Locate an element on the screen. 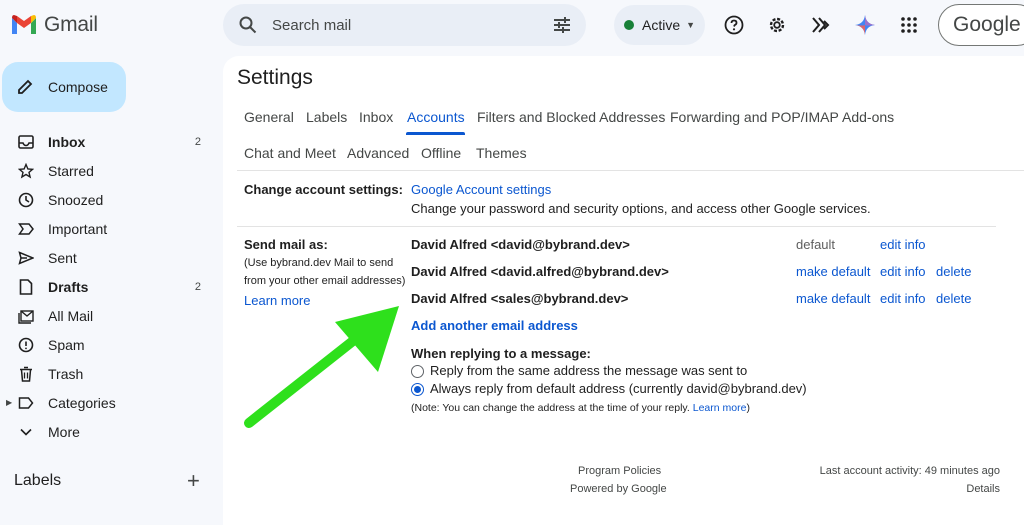 The width and height of the screenshot is (1024, 525). tab-filters: Filters and Blocked Addresses is located at coordinates (571, 117).